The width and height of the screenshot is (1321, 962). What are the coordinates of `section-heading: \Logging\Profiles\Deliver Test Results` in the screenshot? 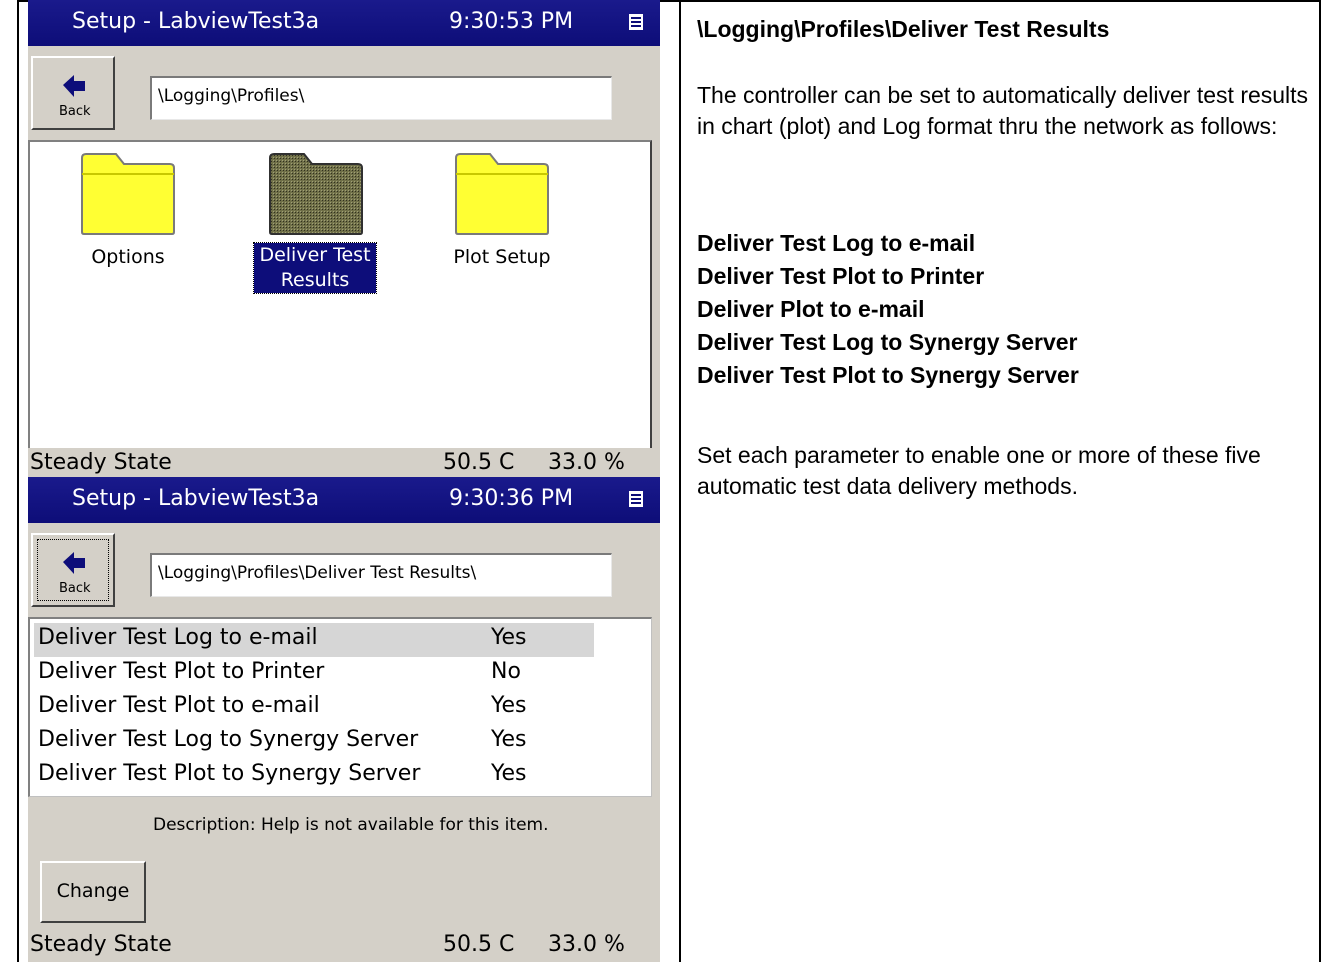 It's located at (903, 29).